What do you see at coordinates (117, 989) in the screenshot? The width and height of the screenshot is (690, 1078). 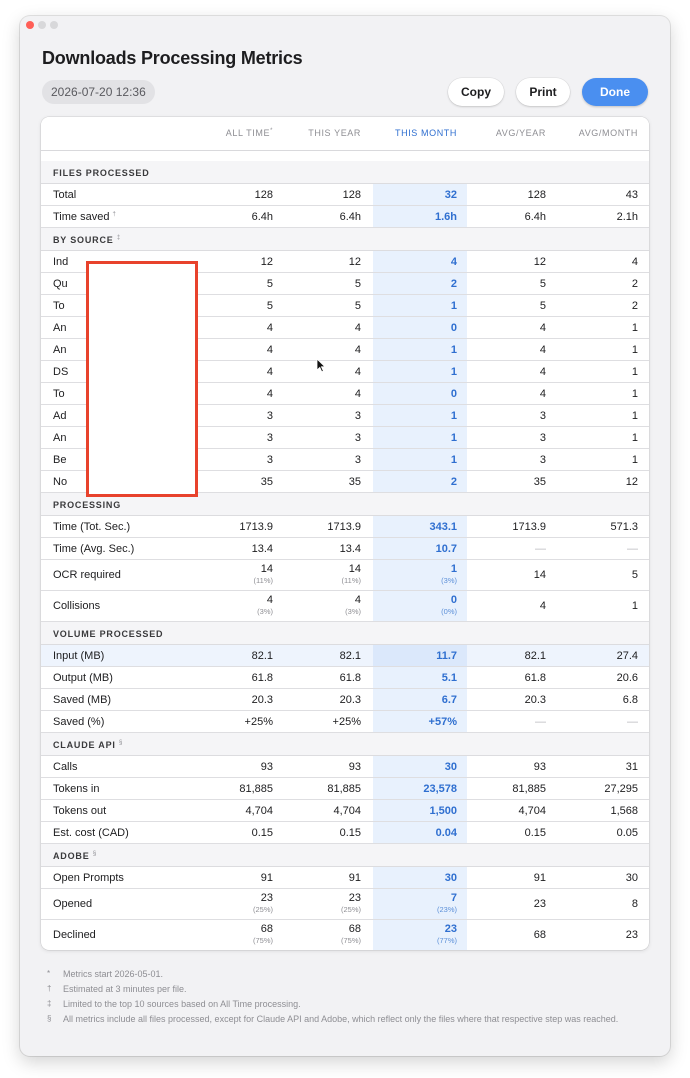 I see `footnote: † Estimated at 3 minutes per file.` at bounding box center [117, 989].